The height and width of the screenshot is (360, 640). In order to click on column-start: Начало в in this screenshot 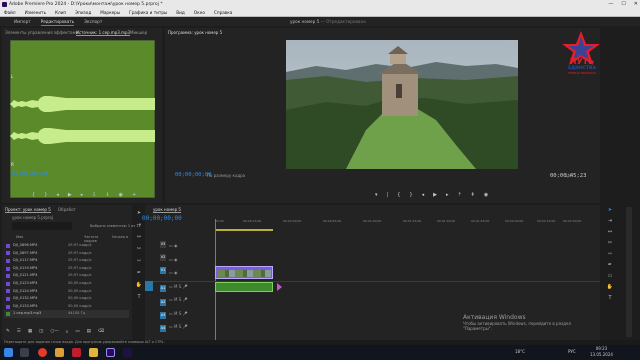, I will do `click(121, 238)`.